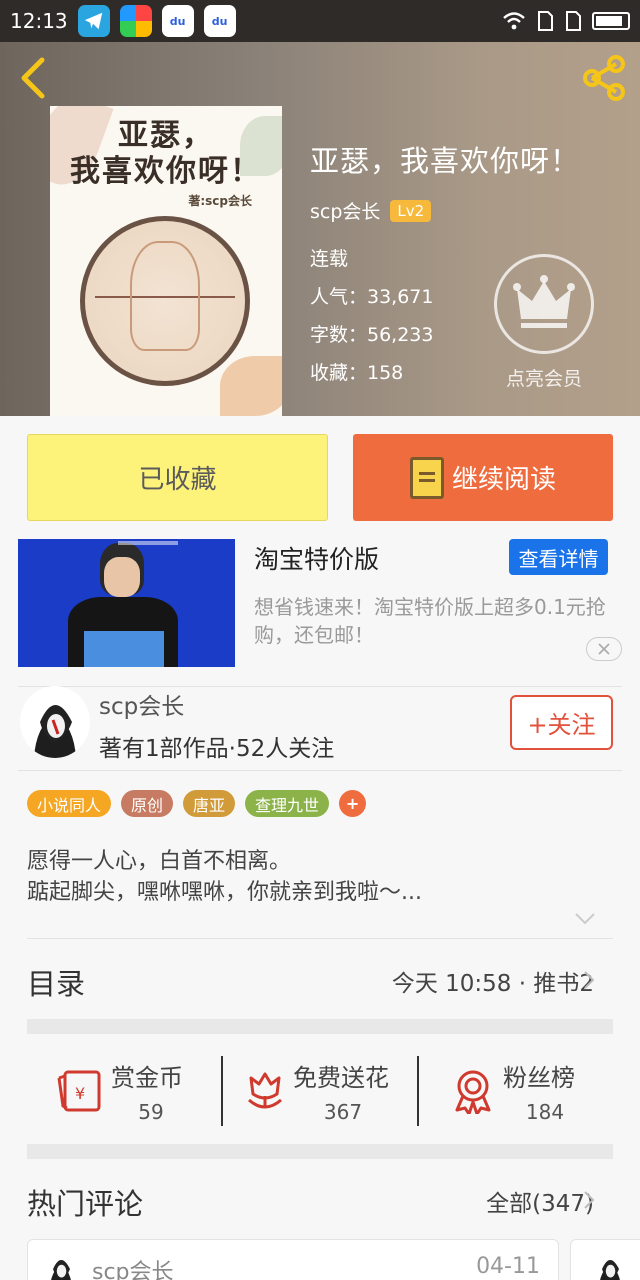 This screenshot has width=640, height=1280. What do you see at coordinates (124, 1096) in the screenshot?
I see `reward-coins-stat: ¥ 赏金币 59` at bounding box center [124, 1096].